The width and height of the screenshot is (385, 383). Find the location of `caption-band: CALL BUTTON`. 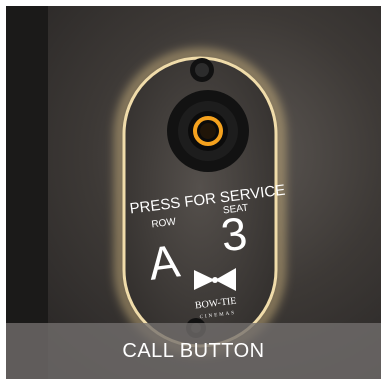

caption-band: CALL BUTTON is located at coordinates (193, 351).